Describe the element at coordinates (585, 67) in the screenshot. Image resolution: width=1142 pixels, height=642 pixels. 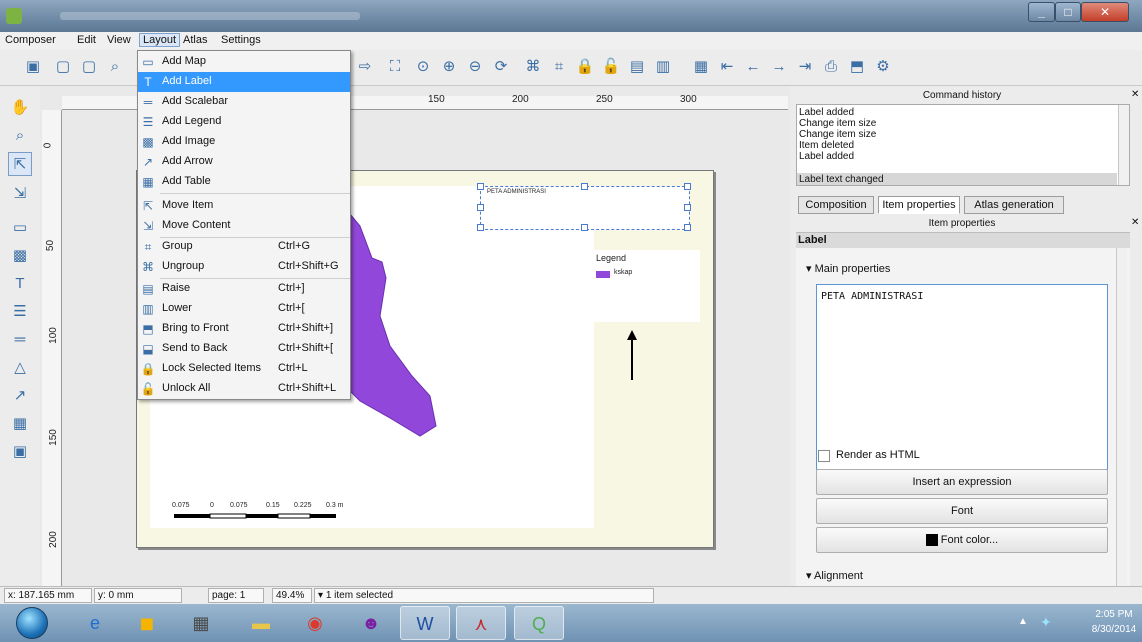
I see `lock-items-icon: 🔒` at that location.